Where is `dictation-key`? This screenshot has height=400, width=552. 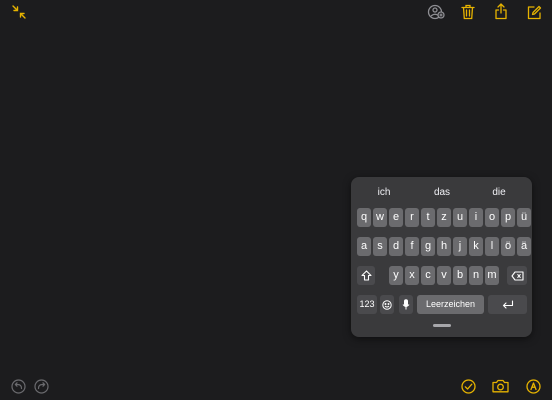
dictation-key is located at coordinates (406, 304).